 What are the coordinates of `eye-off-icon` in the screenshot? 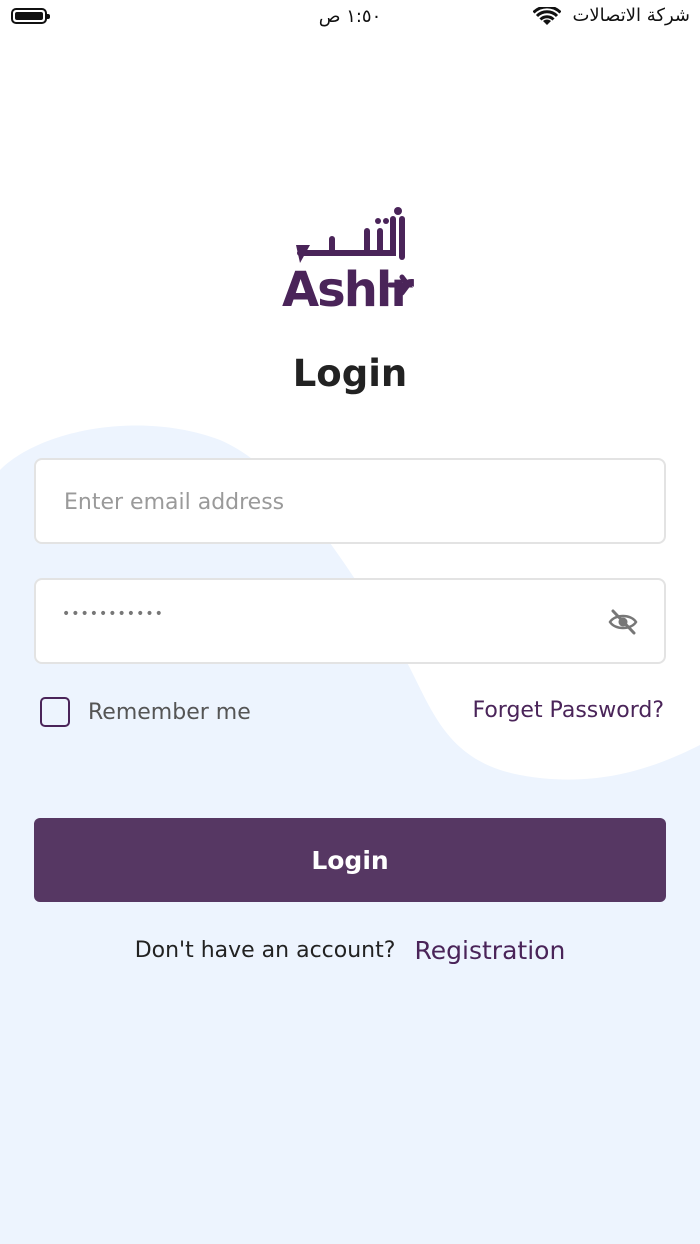 It's located at (623, 622).